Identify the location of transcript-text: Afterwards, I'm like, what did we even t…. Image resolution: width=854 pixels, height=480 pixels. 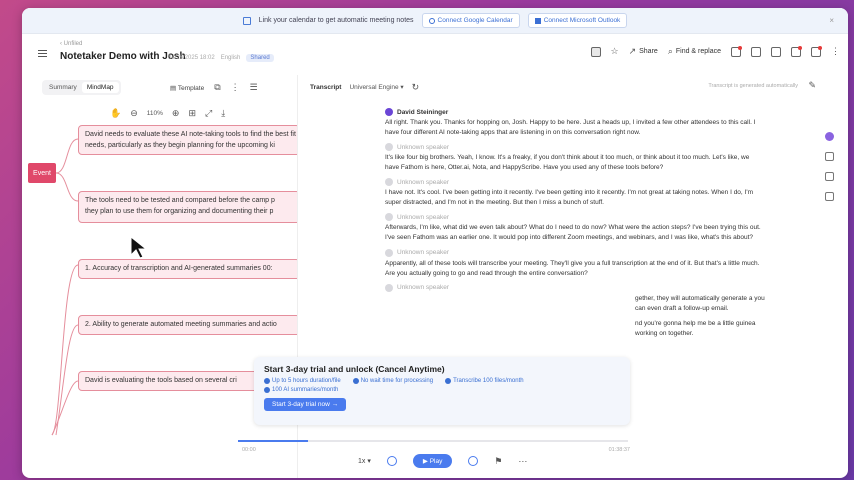
(573, 233).